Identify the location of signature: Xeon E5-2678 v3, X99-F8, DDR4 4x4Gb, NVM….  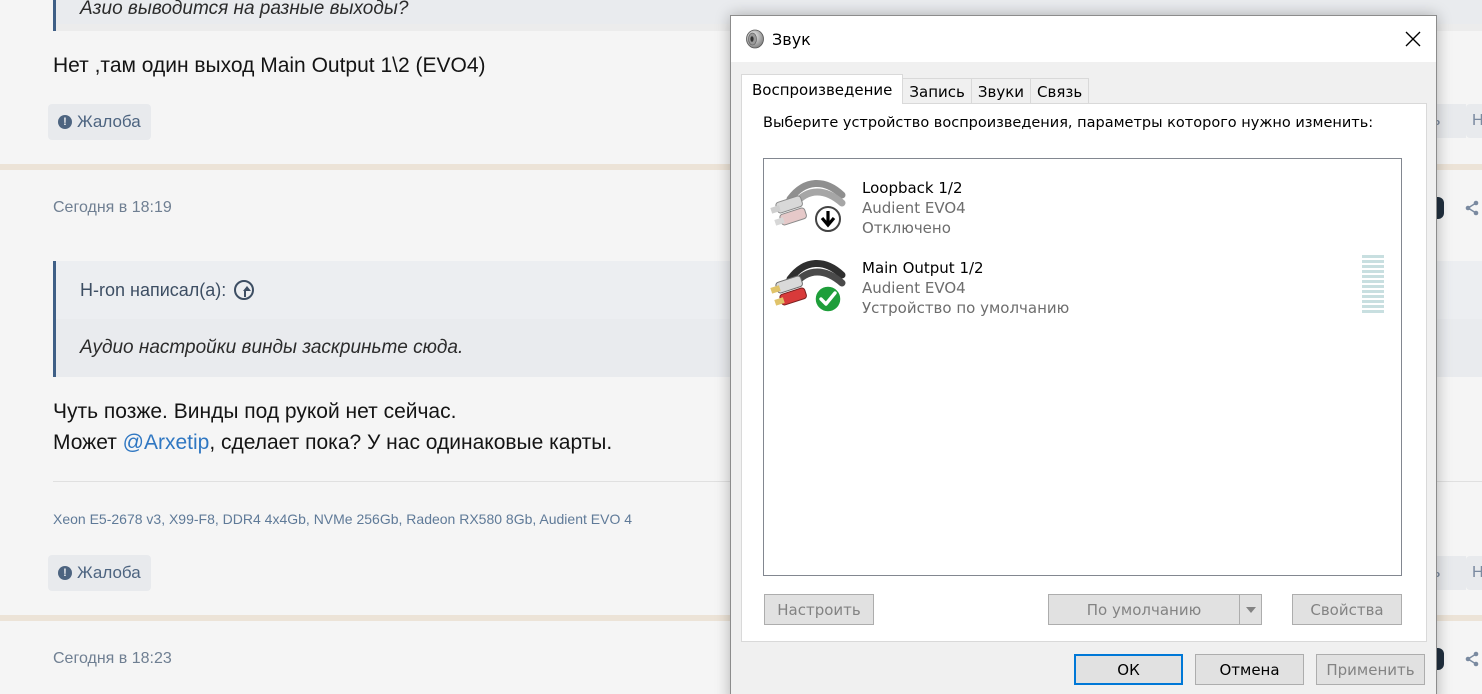
(343, 519).